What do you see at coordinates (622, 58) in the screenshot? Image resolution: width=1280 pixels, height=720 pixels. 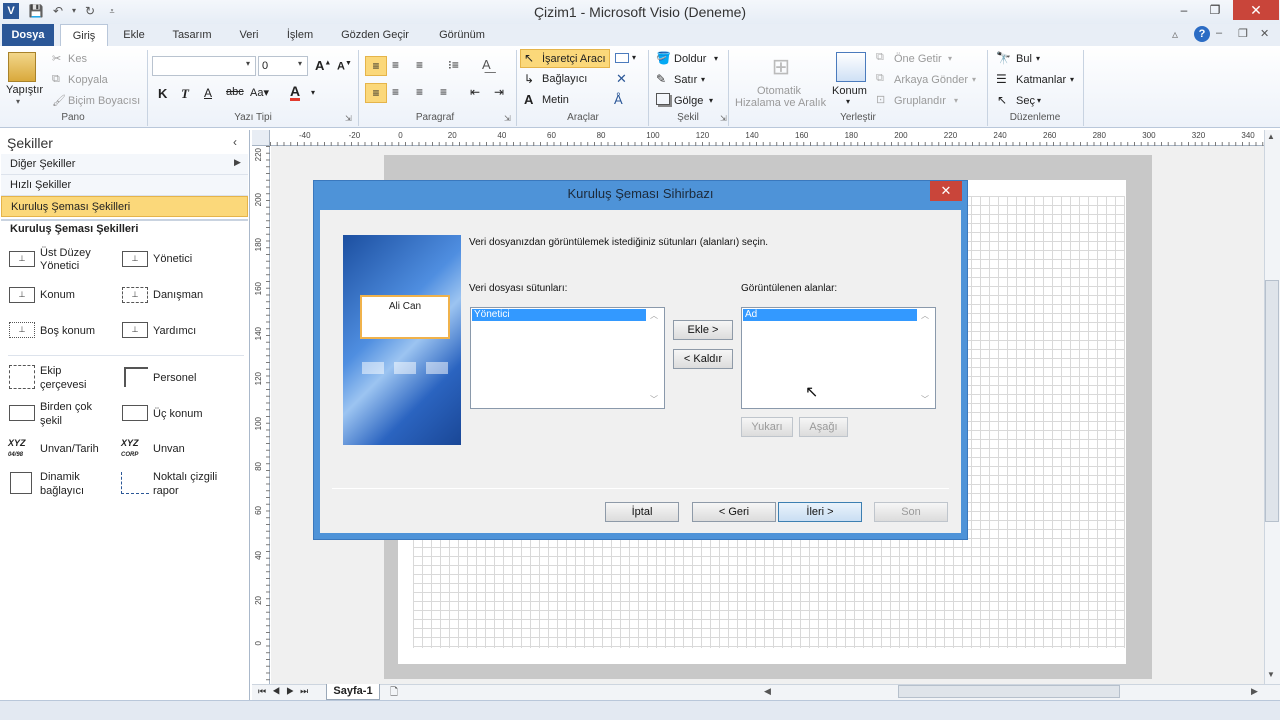 I see `rectangle-tool-icon` at bounding box center [622, 58].